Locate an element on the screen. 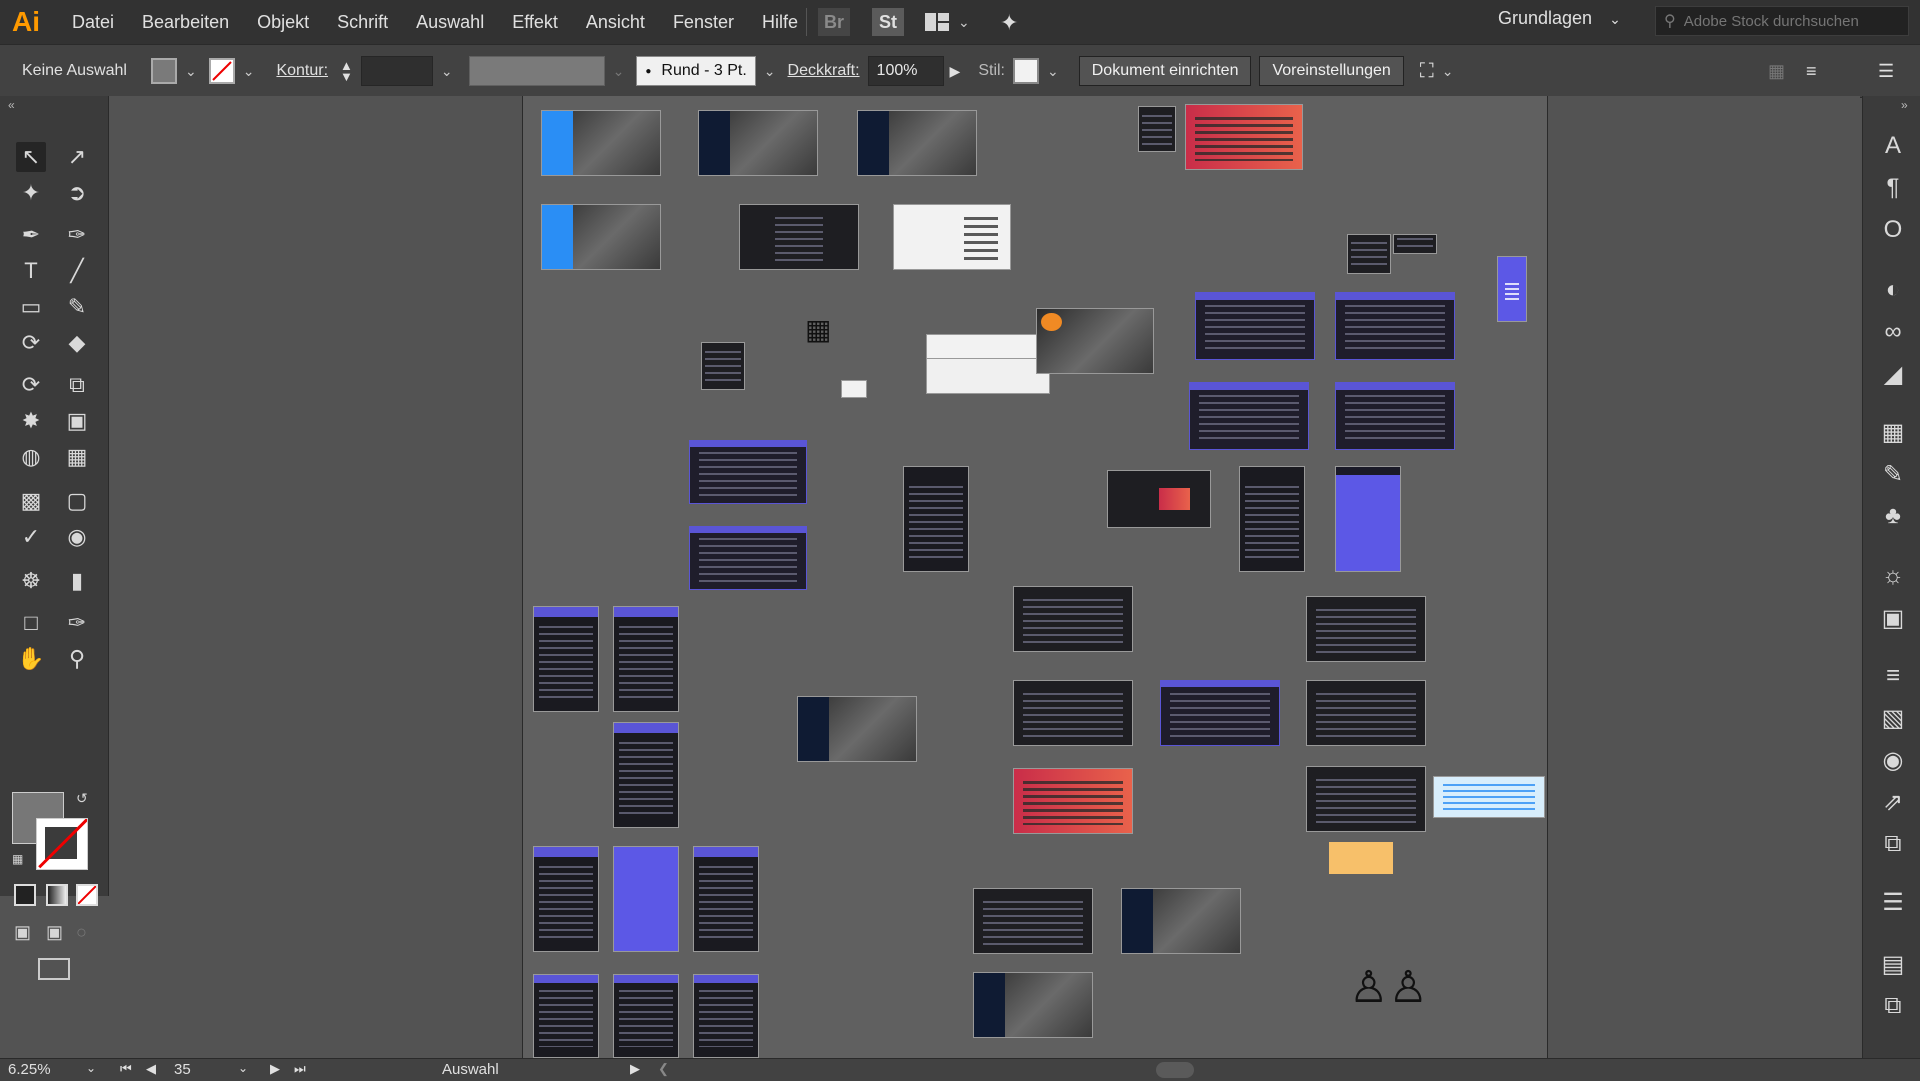 The height and width of the screenshot is (1081, 1920). character-icon: A is located at coordinates (1893, 146).